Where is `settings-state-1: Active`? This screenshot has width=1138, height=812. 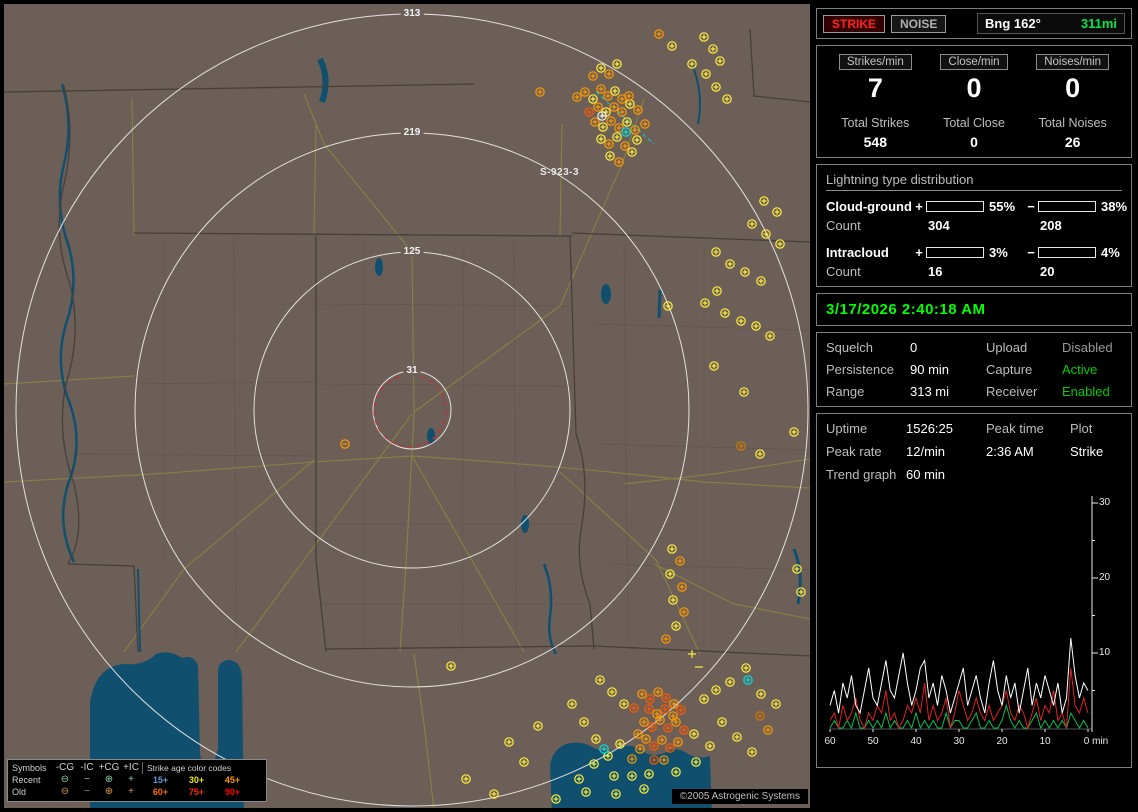 settings-state-1: Active is located at coordinates (1080, 369).